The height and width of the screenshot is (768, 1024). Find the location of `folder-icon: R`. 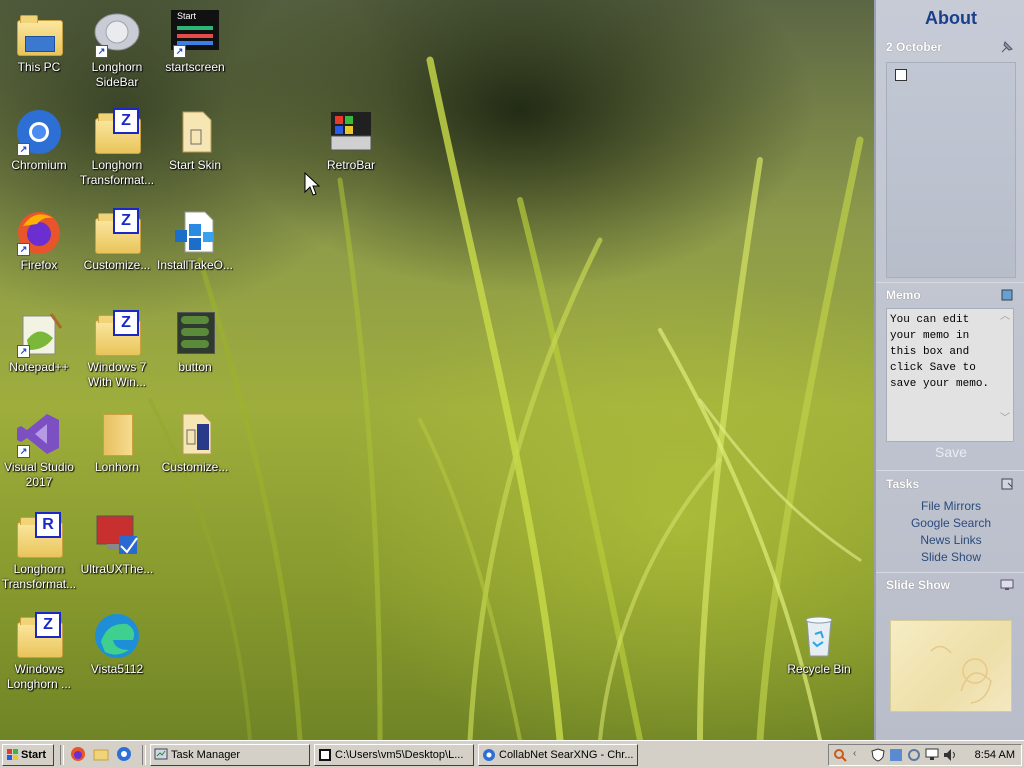

folder-icon: R is located at coordinates (39, 536).